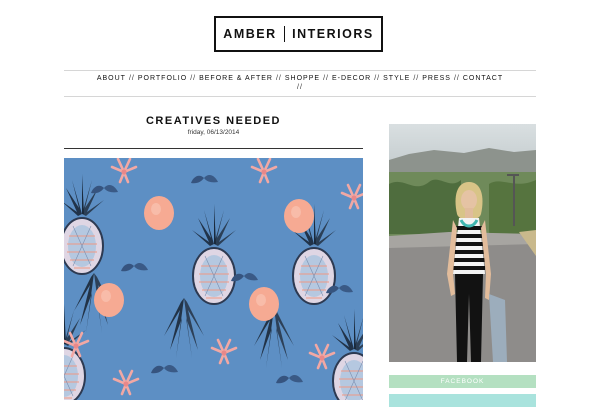 This screenshot has width=600, height=407. I want to click on post-title: CREATIVES NEEDED, so click(213, 121).